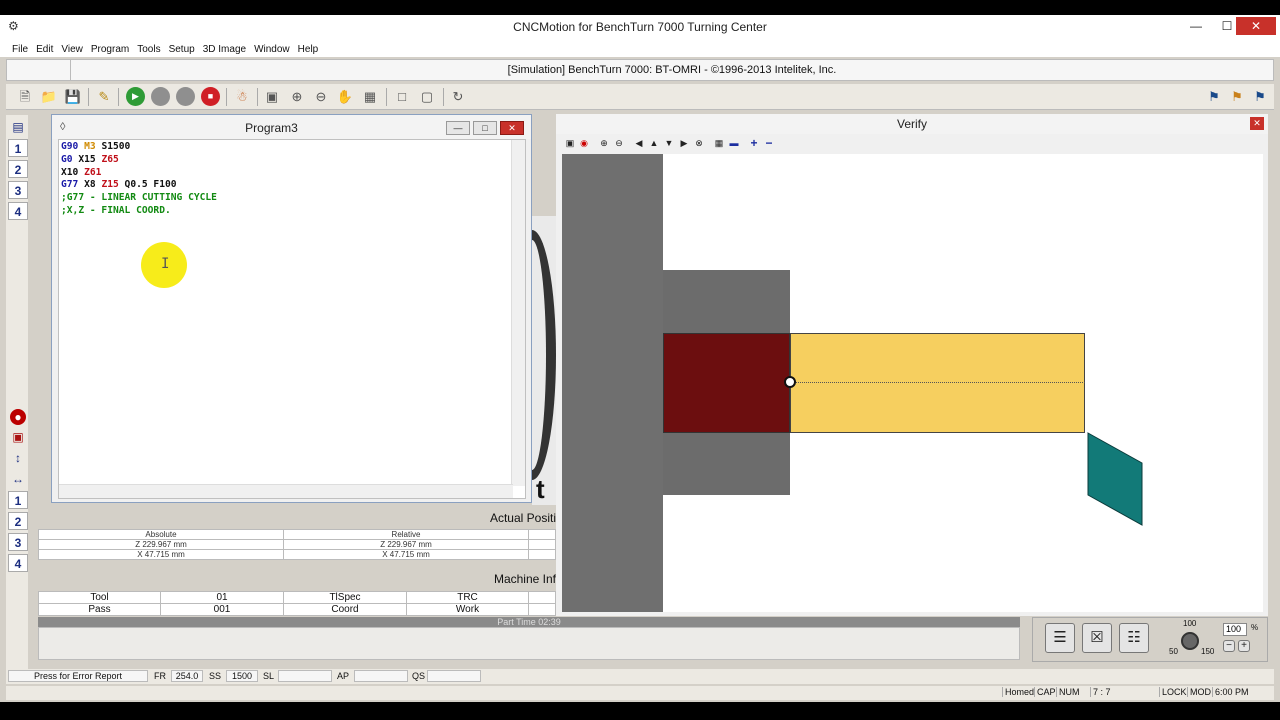  I want to click on menu-view: View, so click(72, 48).